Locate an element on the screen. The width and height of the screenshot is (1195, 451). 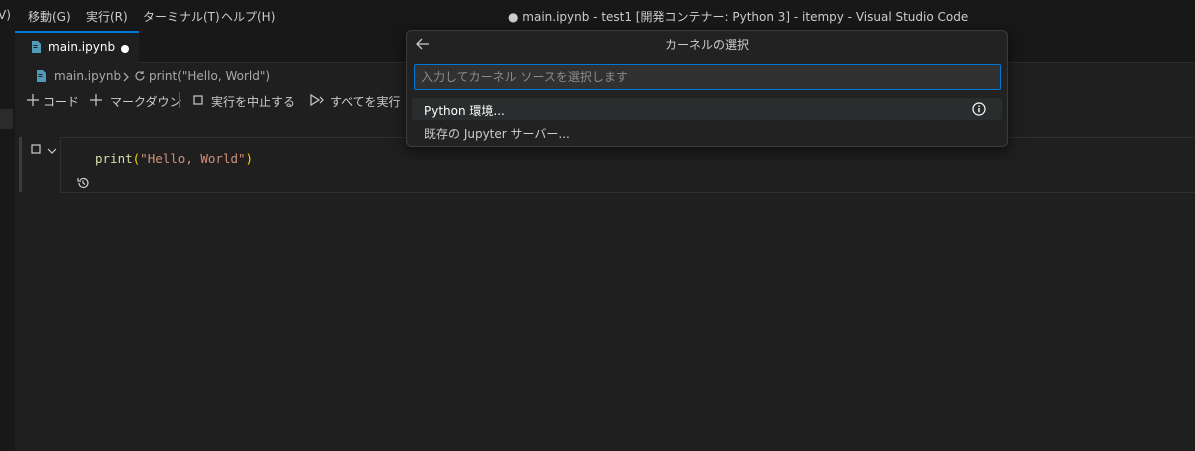
activity-item is located at coordinates (6, 119).